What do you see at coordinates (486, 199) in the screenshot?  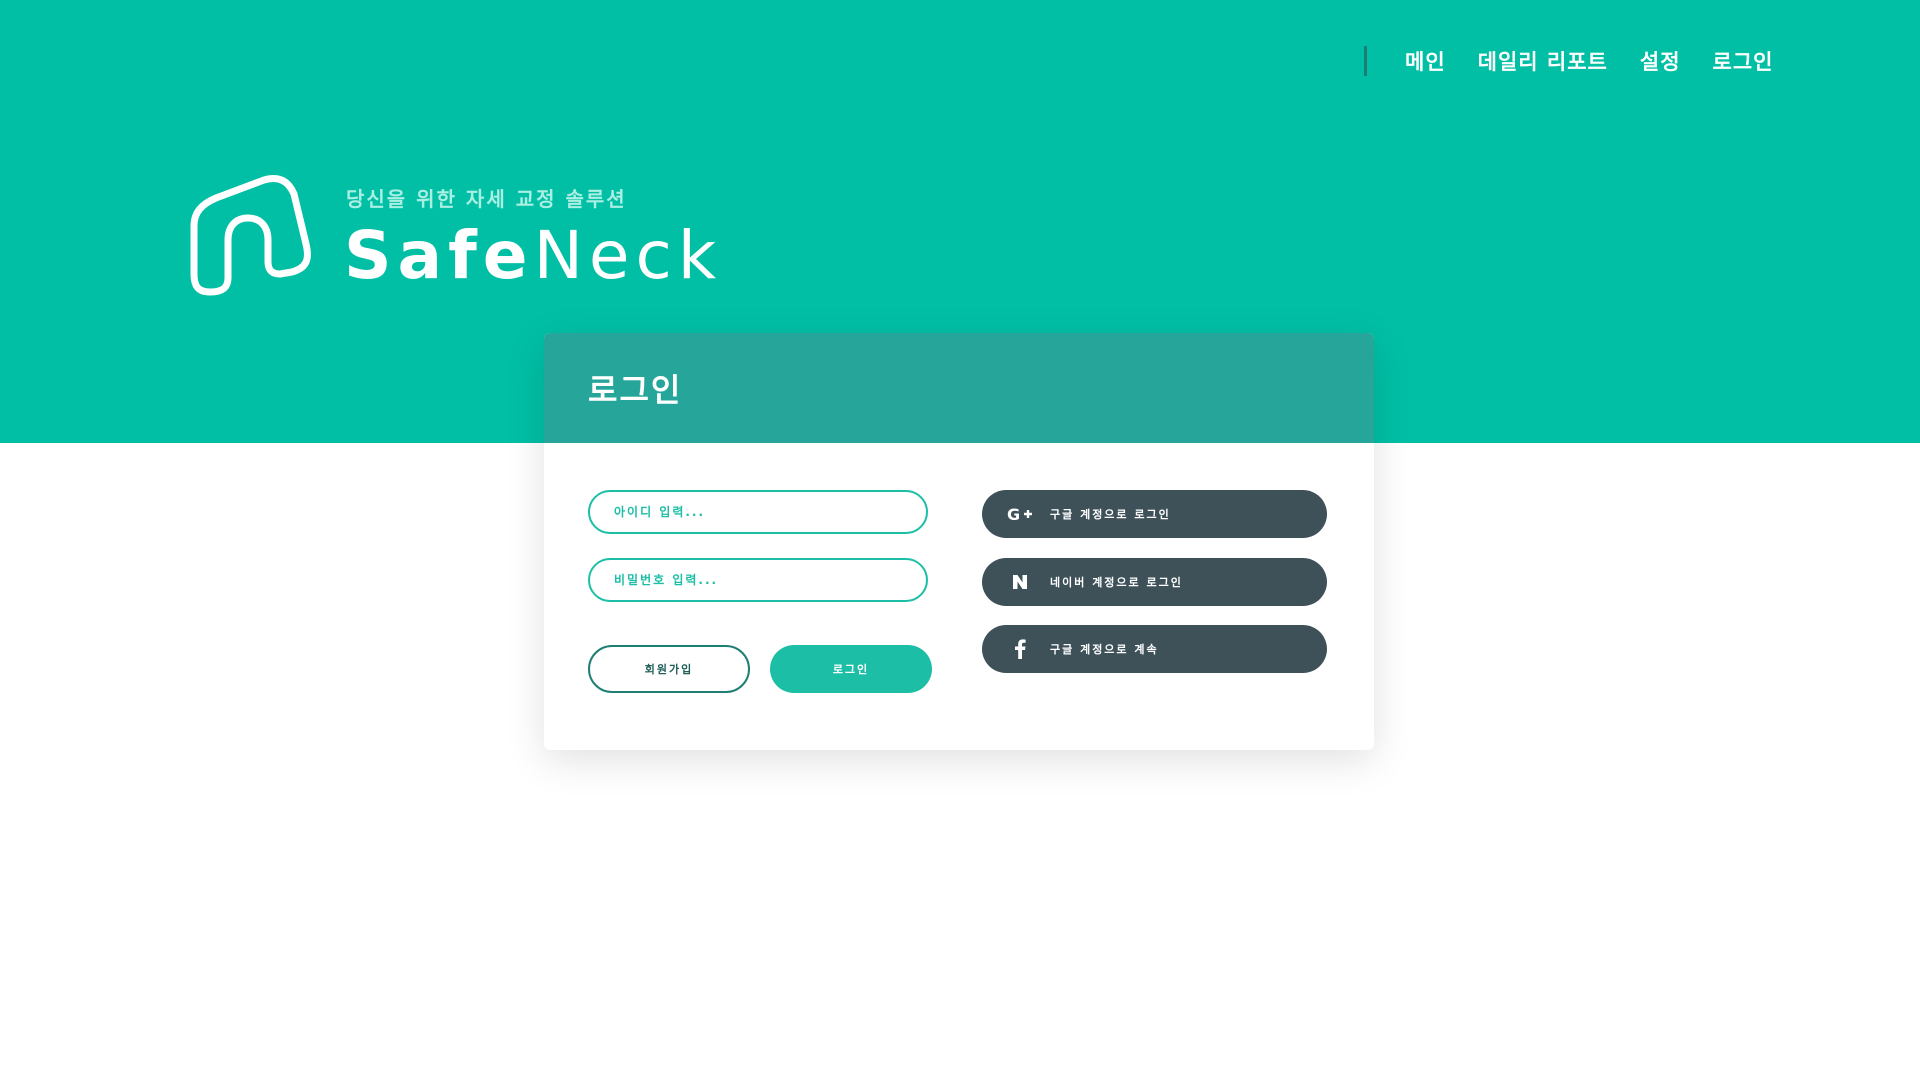 I see `brand-tagline: 당신을 위한 자세 교정 솔루션` at bounding box center [486, 199].